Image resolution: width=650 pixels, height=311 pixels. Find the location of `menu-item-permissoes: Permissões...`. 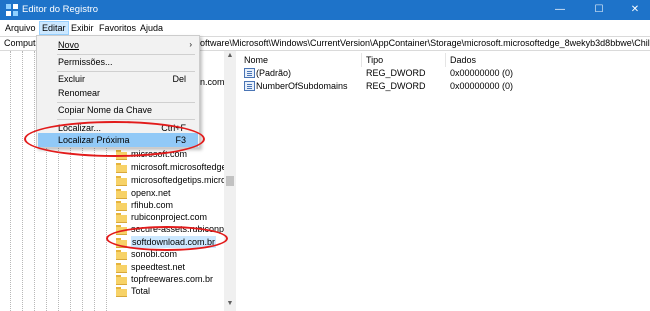

menu-item-permissoes: Permissões... is located at coordinates (118, 62).